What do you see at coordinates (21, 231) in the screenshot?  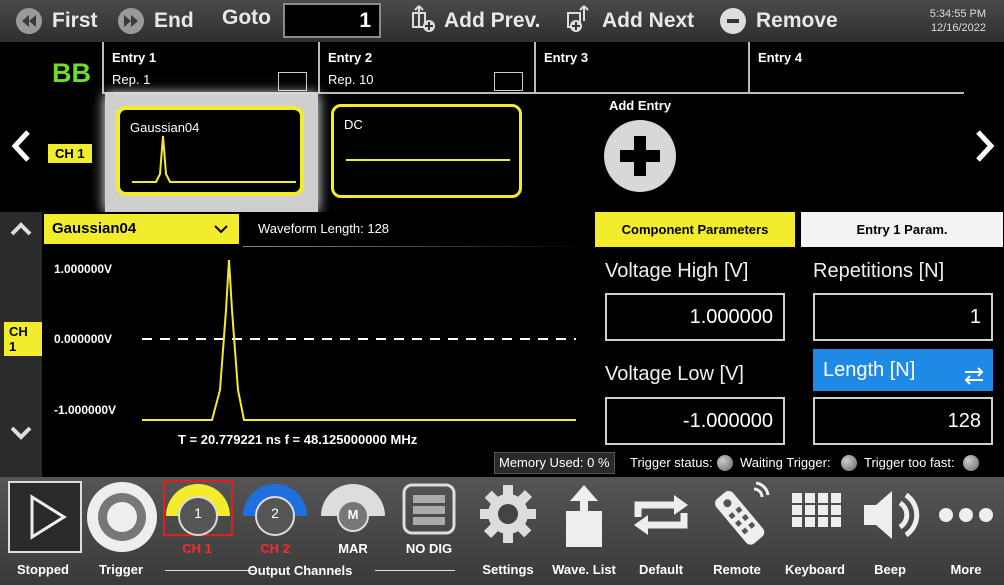 I see `channel-up-button` at bounding box center [21, 231].